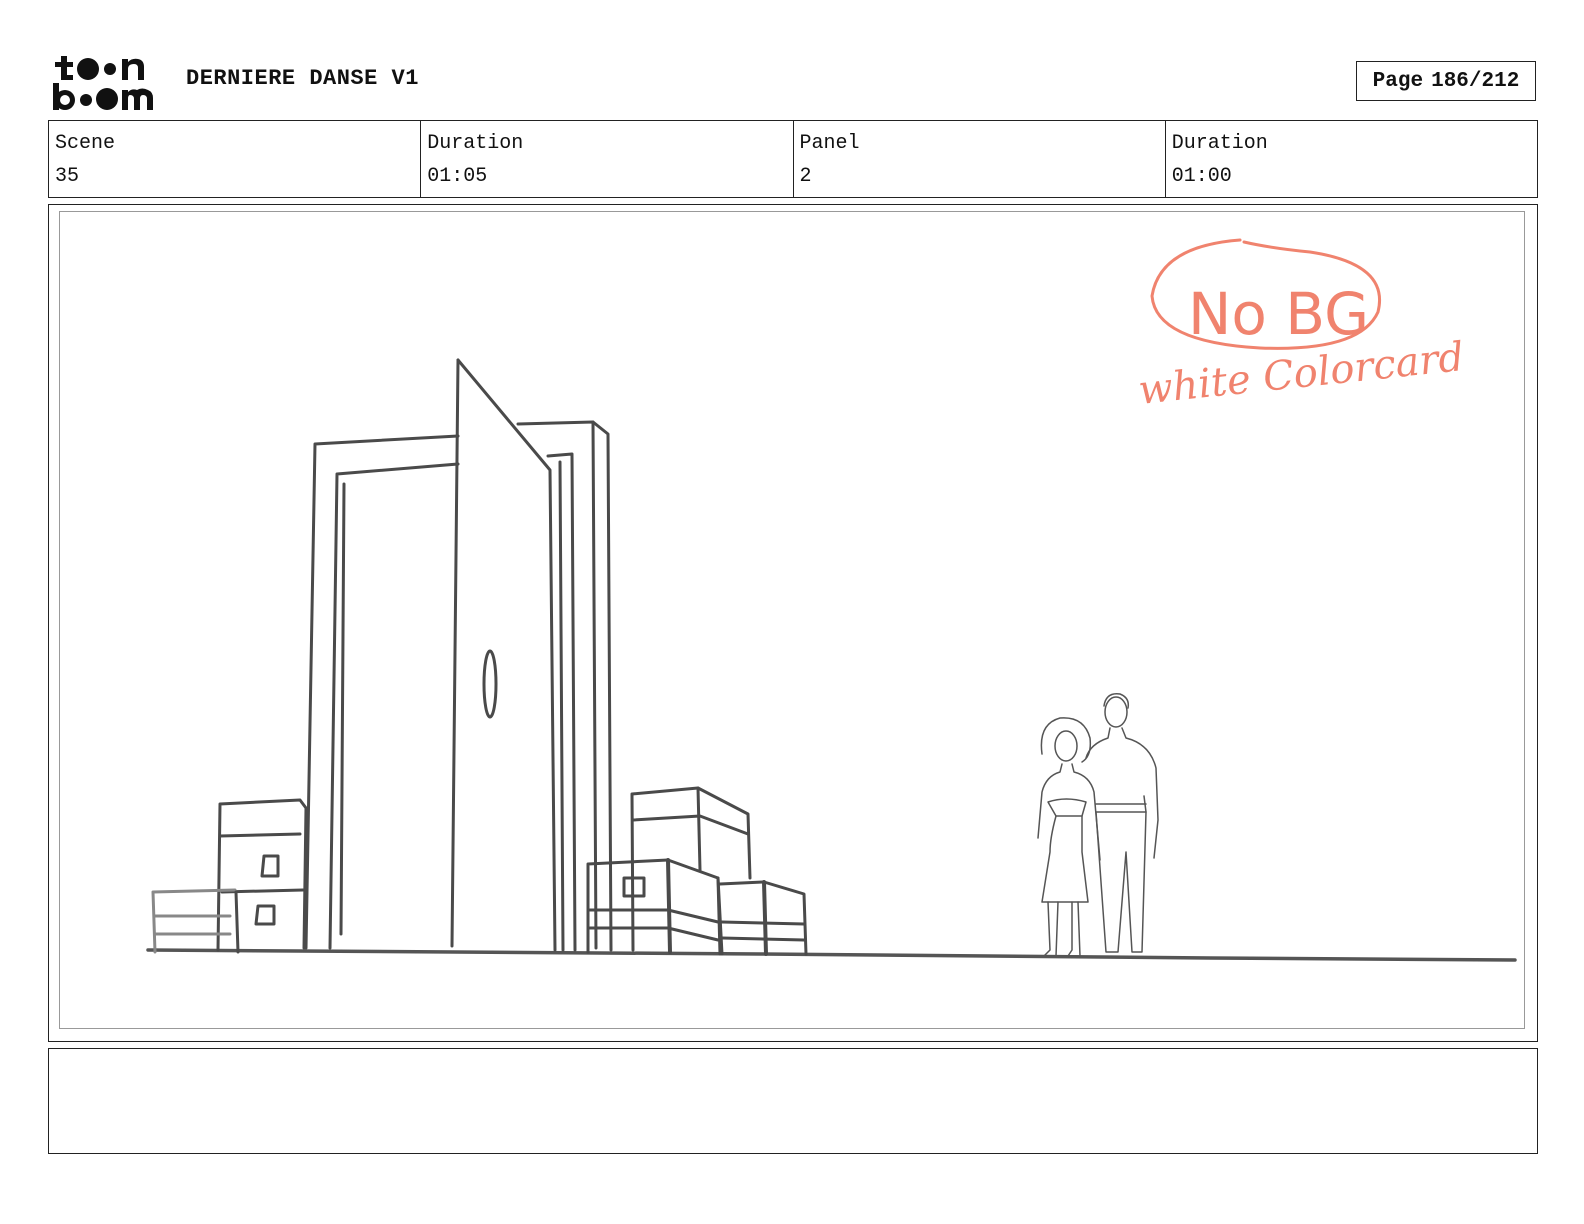 The image size is (1584, 1224). I want to click on panel-label: Panel, so click(829, 143).